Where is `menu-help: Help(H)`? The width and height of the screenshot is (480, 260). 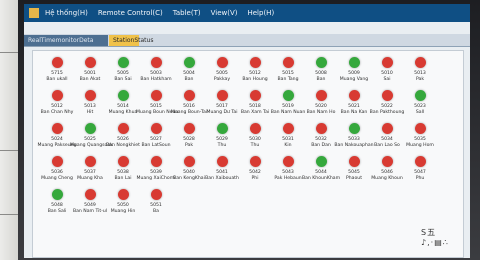 menu-help: Help(H) is located at coordinates (260, 13).